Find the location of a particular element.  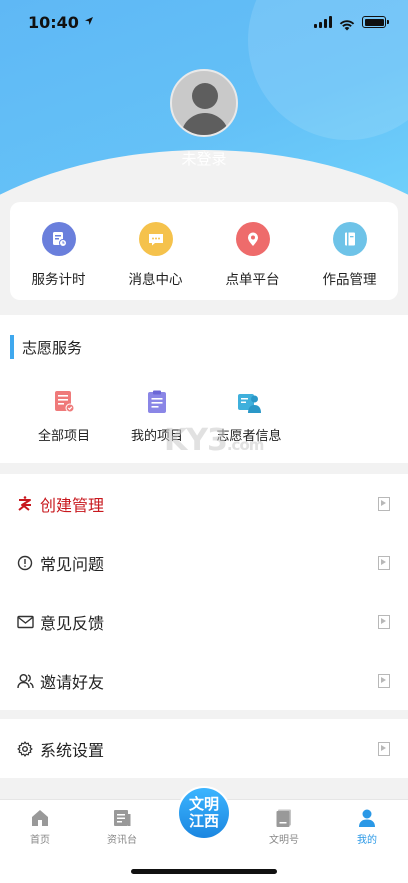

gear-icon is located at coordinates (25, 749).